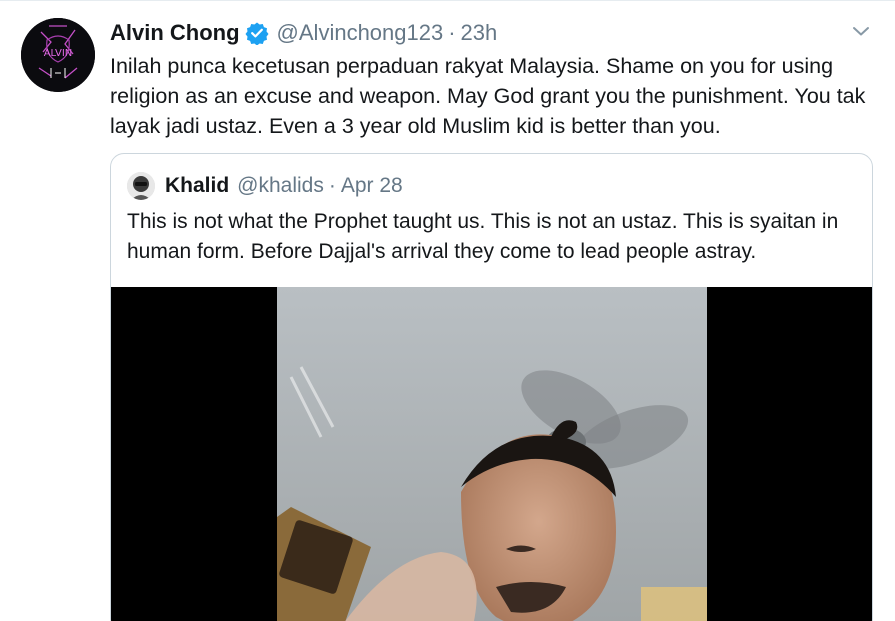  Describe the element at coordinates (360, 33) in the screenshot. I see `user-handle: @Alvinchong123` at that location.